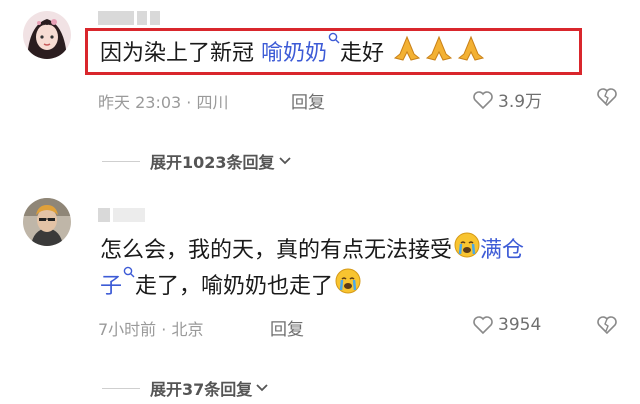 This screenshot has height=404, width=640. I want to click on comment-text: 子走了，喻奶奶也走了, so click(230, 286).